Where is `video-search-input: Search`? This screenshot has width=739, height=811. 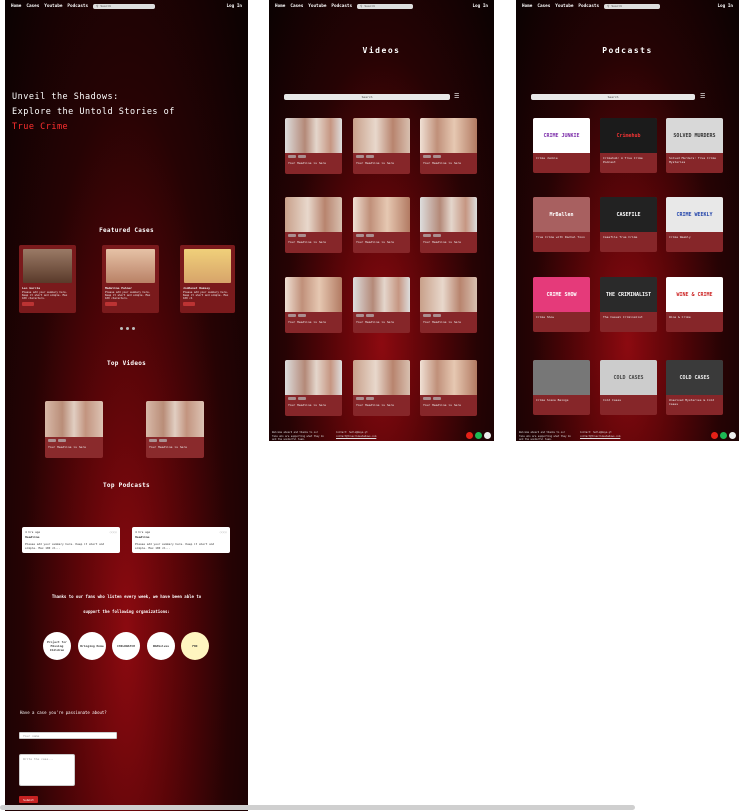 video-search-input: Search is located at coordinates (367, 97).